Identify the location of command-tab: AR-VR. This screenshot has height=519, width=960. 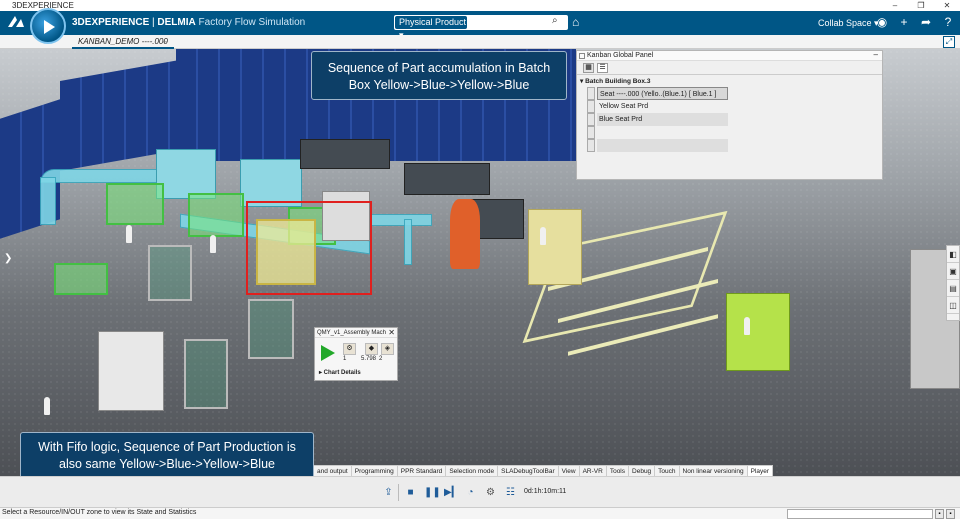
(593, 471).